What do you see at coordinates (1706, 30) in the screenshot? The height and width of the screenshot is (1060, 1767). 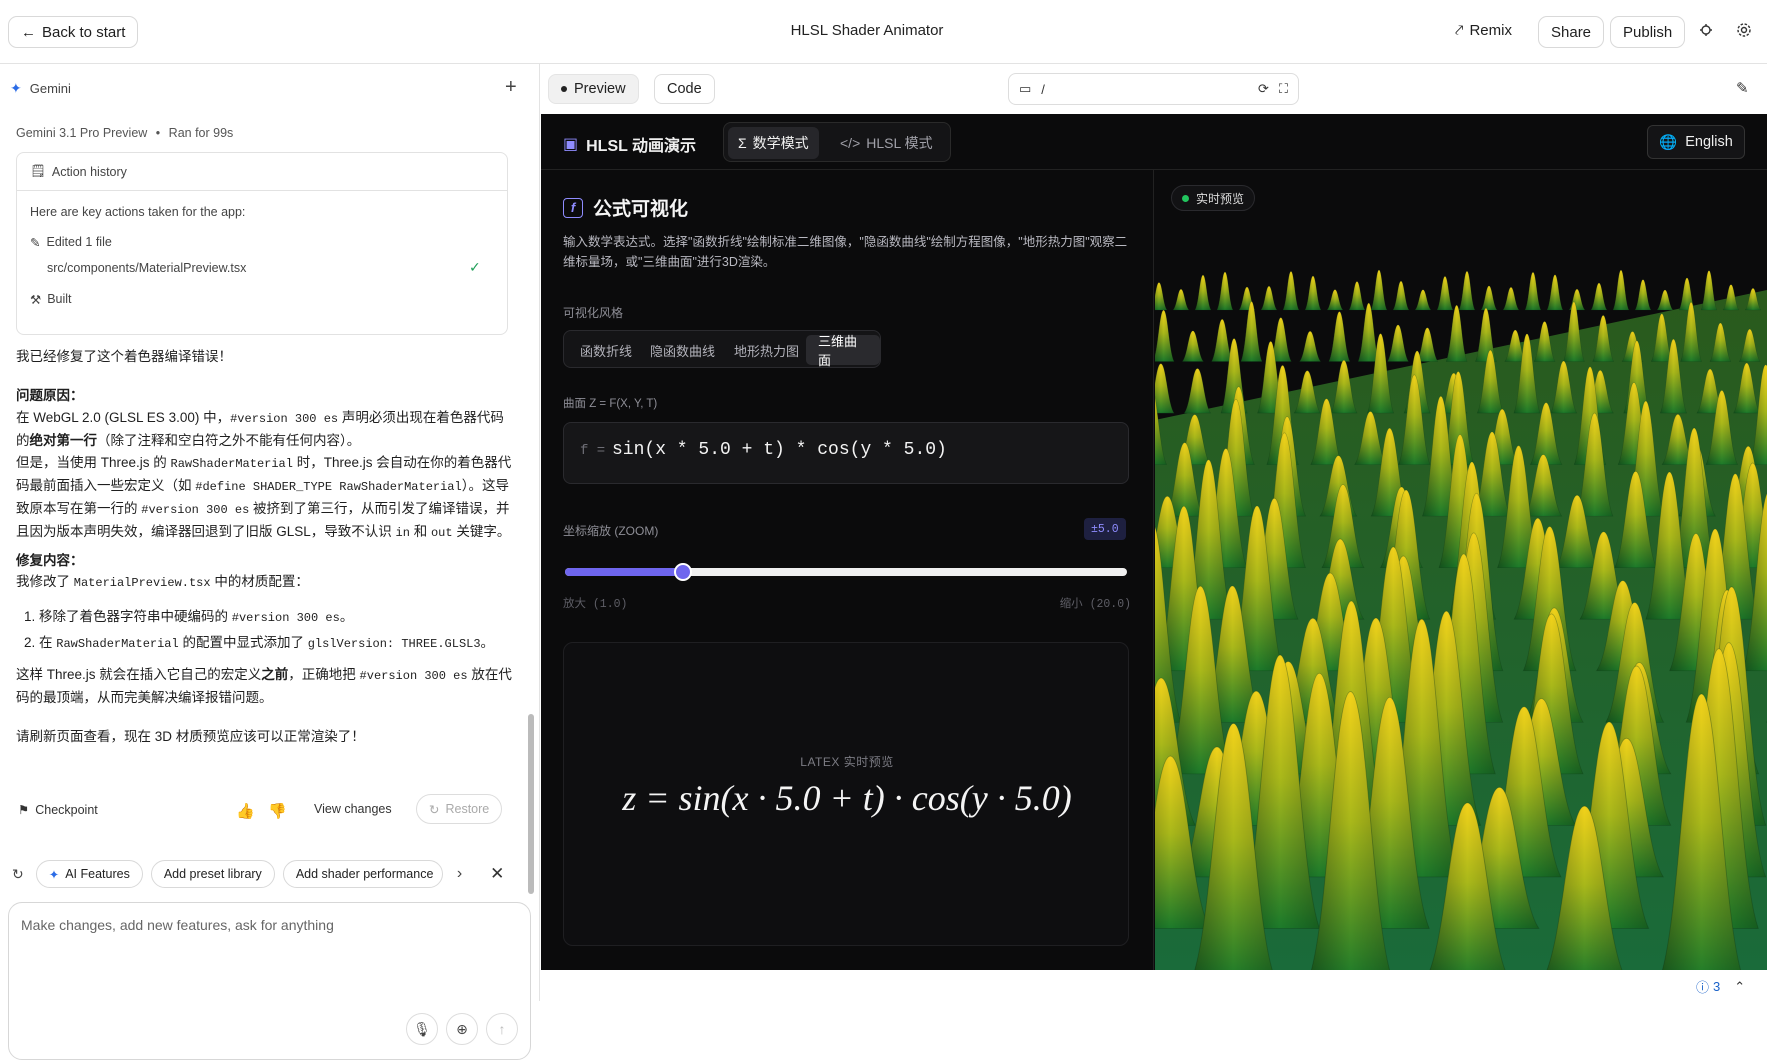 I see `bug-icon` at bounding box center [1706, 30].